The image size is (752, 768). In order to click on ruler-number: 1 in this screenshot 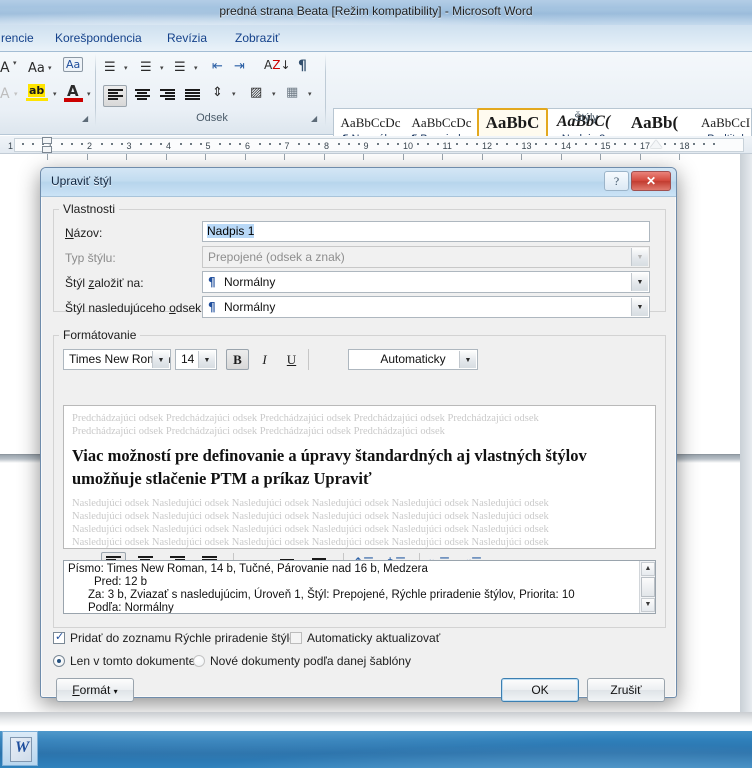, I will do `click(11, 146)`.